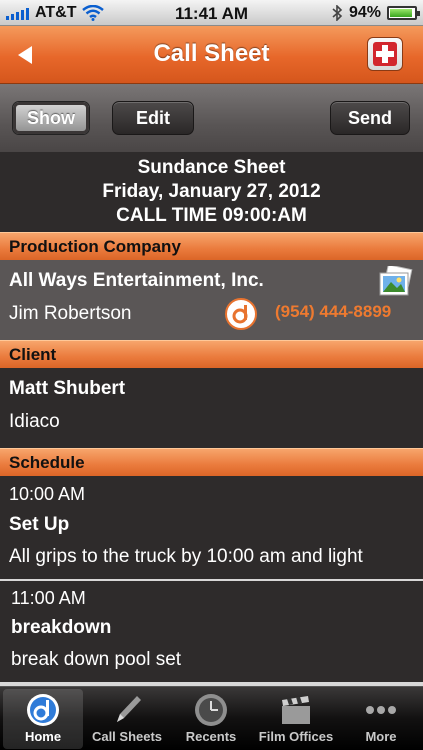  I want to click on dial-icon, so click(241, 314).